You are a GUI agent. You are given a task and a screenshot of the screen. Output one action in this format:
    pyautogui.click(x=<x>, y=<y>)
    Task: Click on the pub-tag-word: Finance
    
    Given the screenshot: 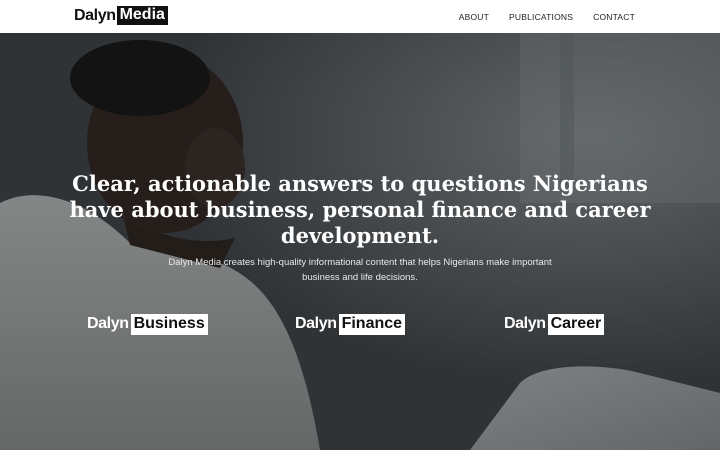 What is the action you would take?
    pyautogui.click(x=372, y=324)
    